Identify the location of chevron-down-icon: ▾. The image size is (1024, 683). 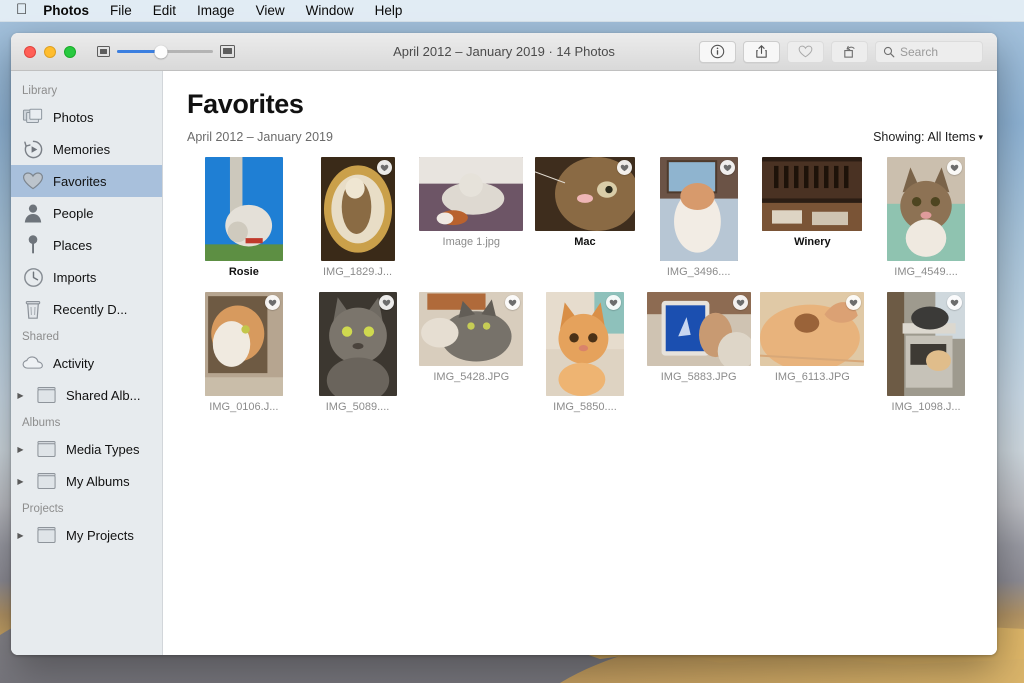
(980, 137).